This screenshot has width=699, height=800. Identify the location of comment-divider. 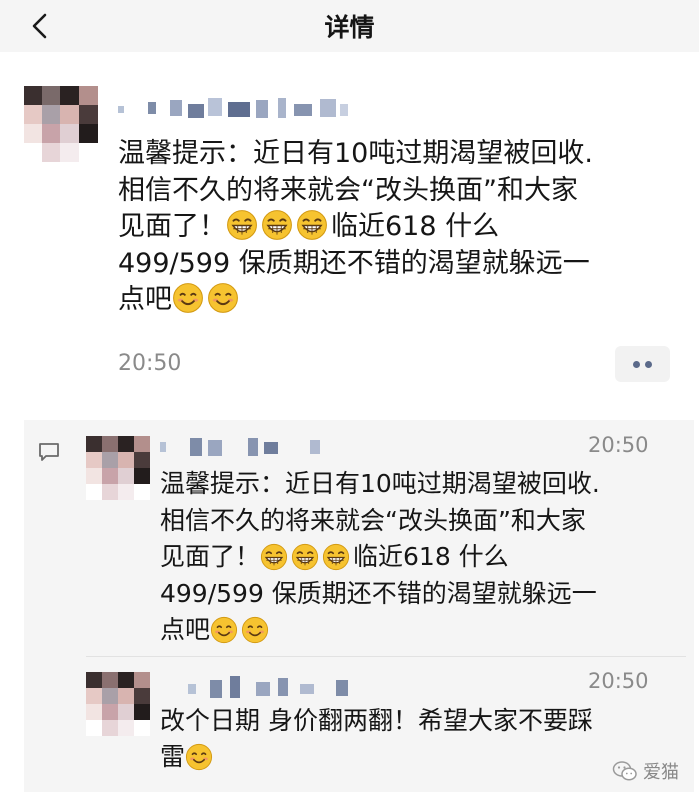
(386, 656).